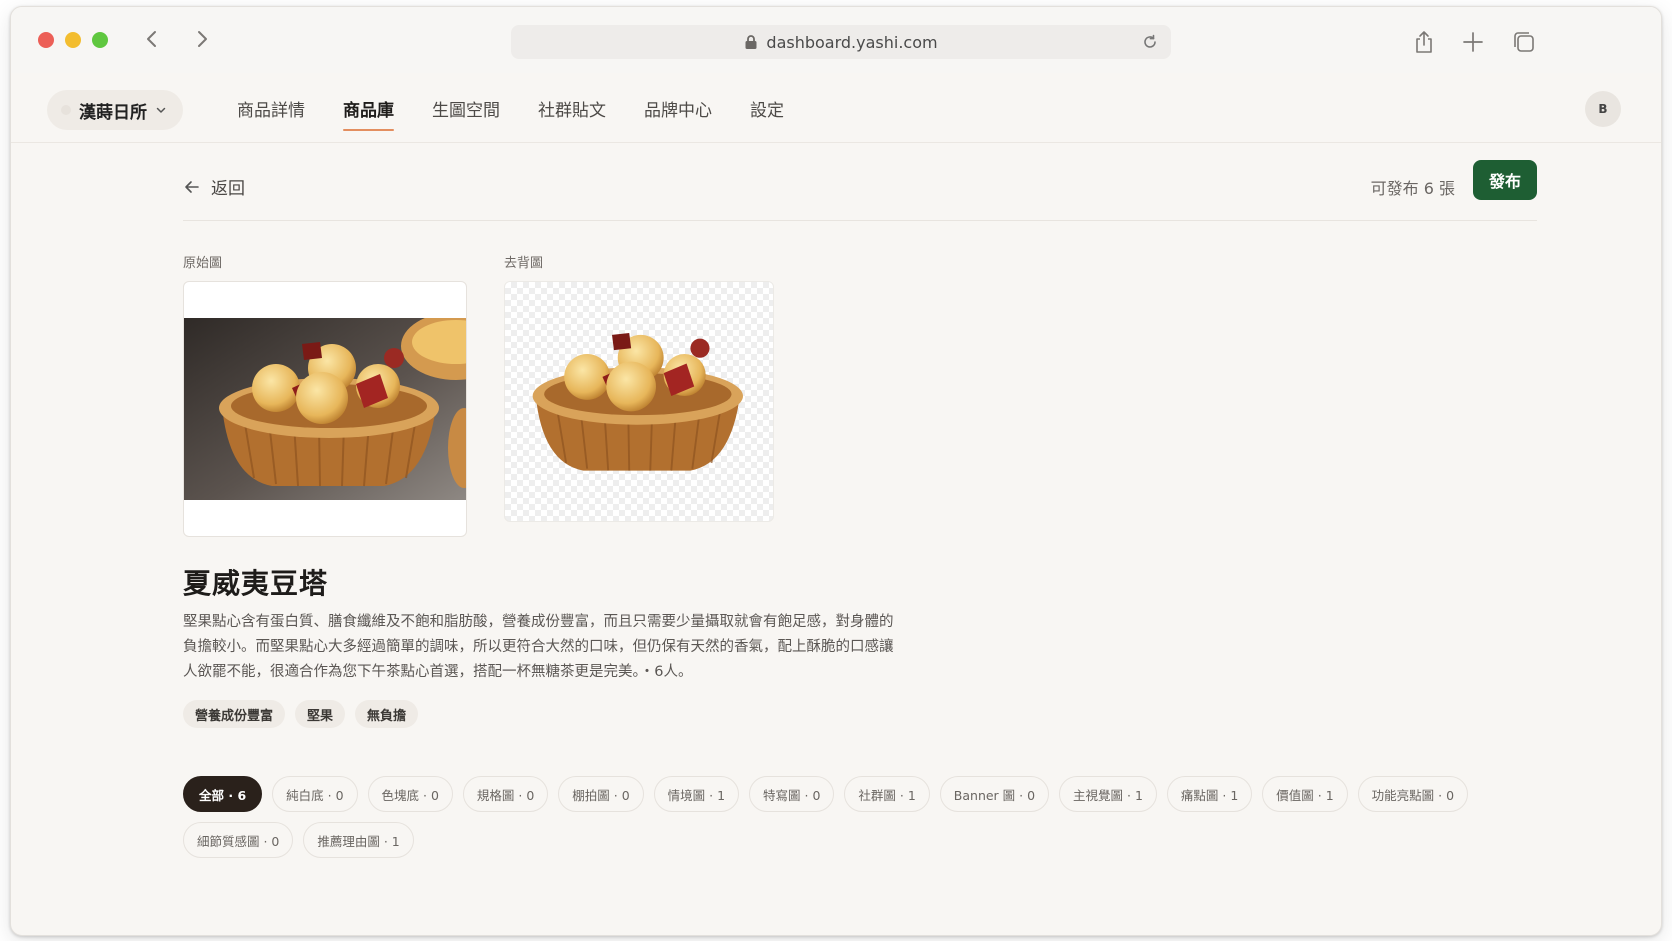  I want to click on minimize-window-button, so click(73, 40).